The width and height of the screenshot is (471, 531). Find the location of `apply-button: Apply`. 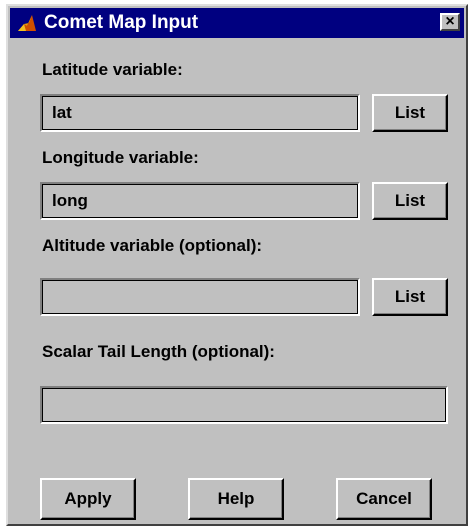

apply-button: Apply is located at coordinates (88, 499).